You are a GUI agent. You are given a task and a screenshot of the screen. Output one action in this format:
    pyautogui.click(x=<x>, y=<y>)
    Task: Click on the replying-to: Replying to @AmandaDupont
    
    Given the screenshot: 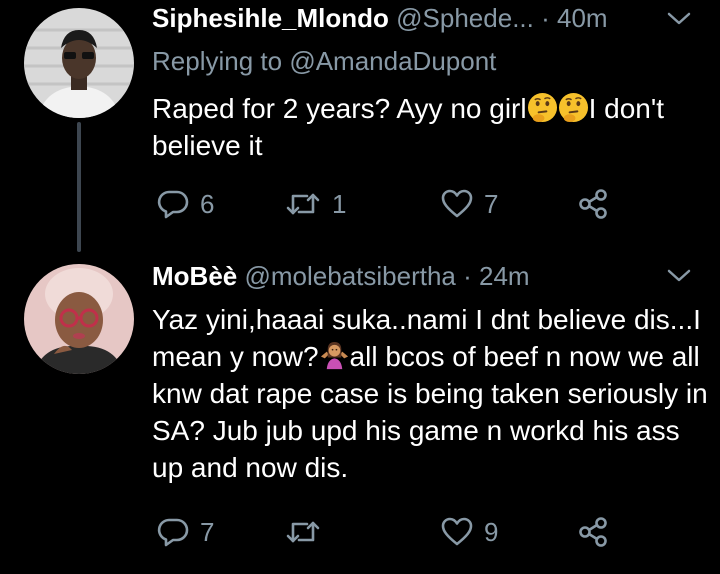 What is the action you would take?
    pyautogui.click(x=324, y=61)
    